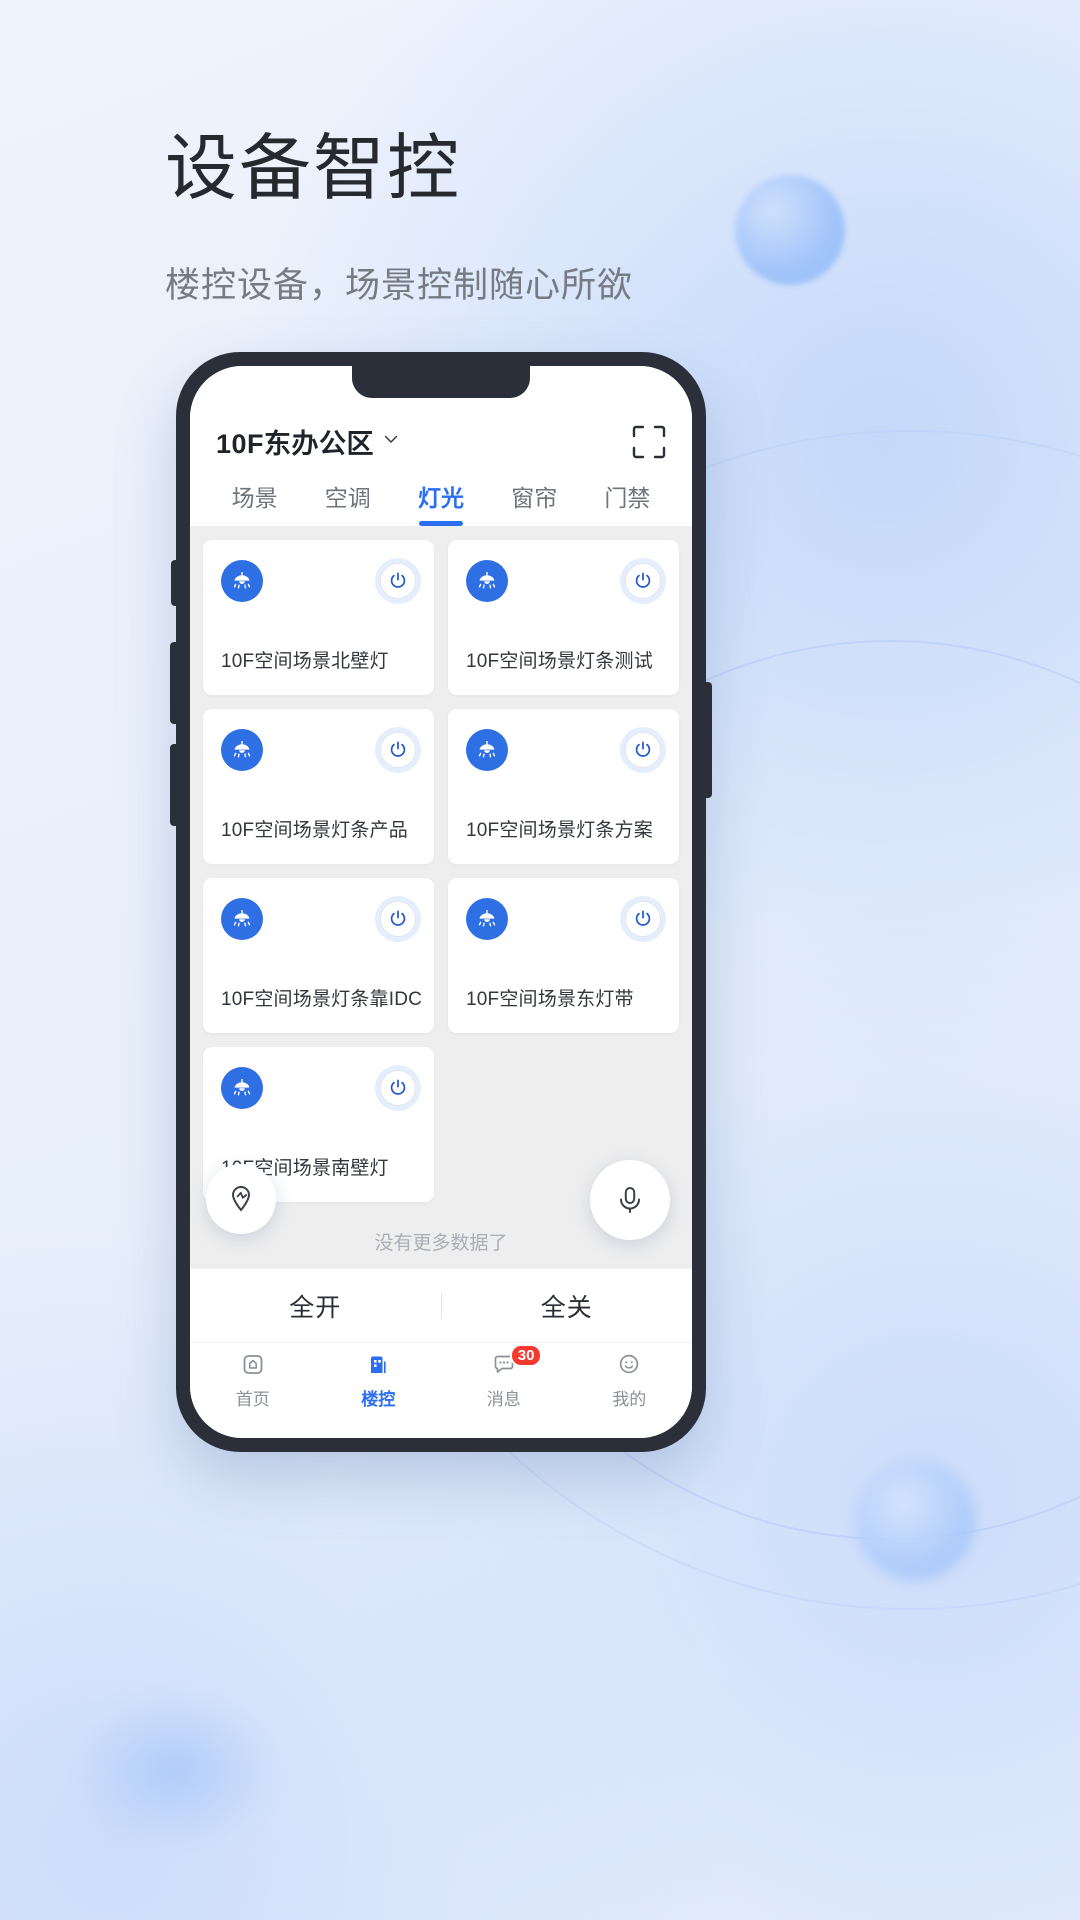 Image resolution: width=1080 pixels, height=1920 pixels. What do you see at coordinates (627, 502) in the screenshot?
I see `tab-access: 门禁` at bounding box center [627, 502].